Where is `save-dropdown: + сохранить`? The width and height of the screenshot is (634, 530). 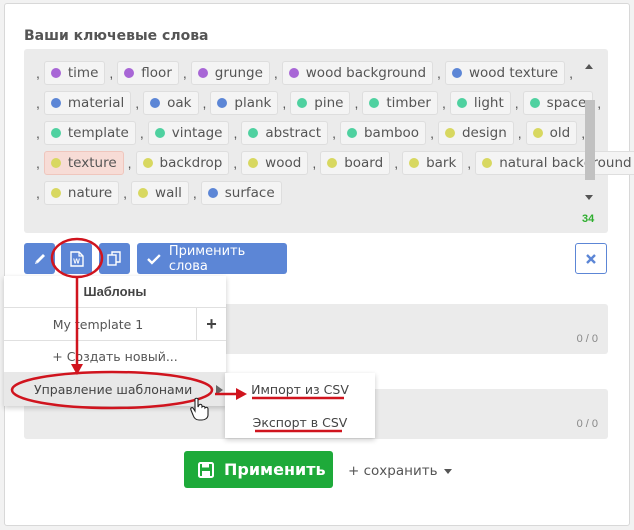 save-dropdown: + сохранить is located at coordinates (400, 471).